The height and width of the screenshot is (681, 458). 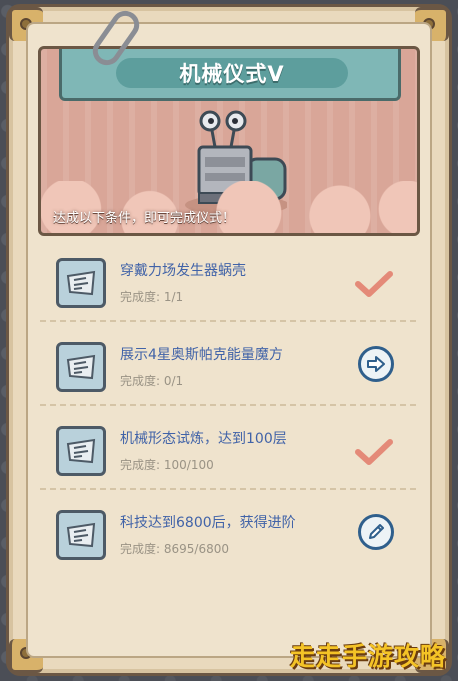 I want to click on task-row: 科技达到6800后，获得进阶 完成度: 8695/6800, so click(x=228, y=535).